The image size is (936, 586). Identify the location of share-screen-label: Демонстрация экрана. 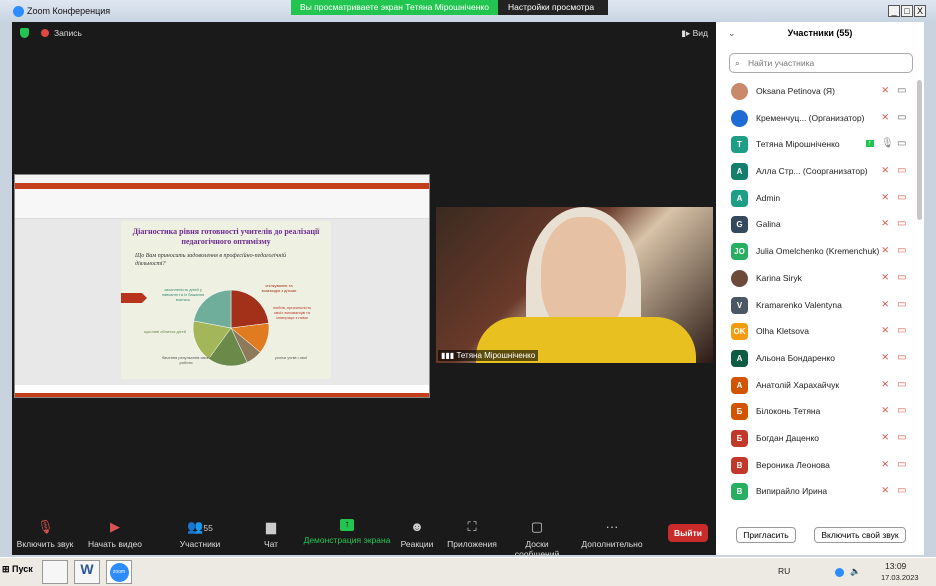
(347, 540).